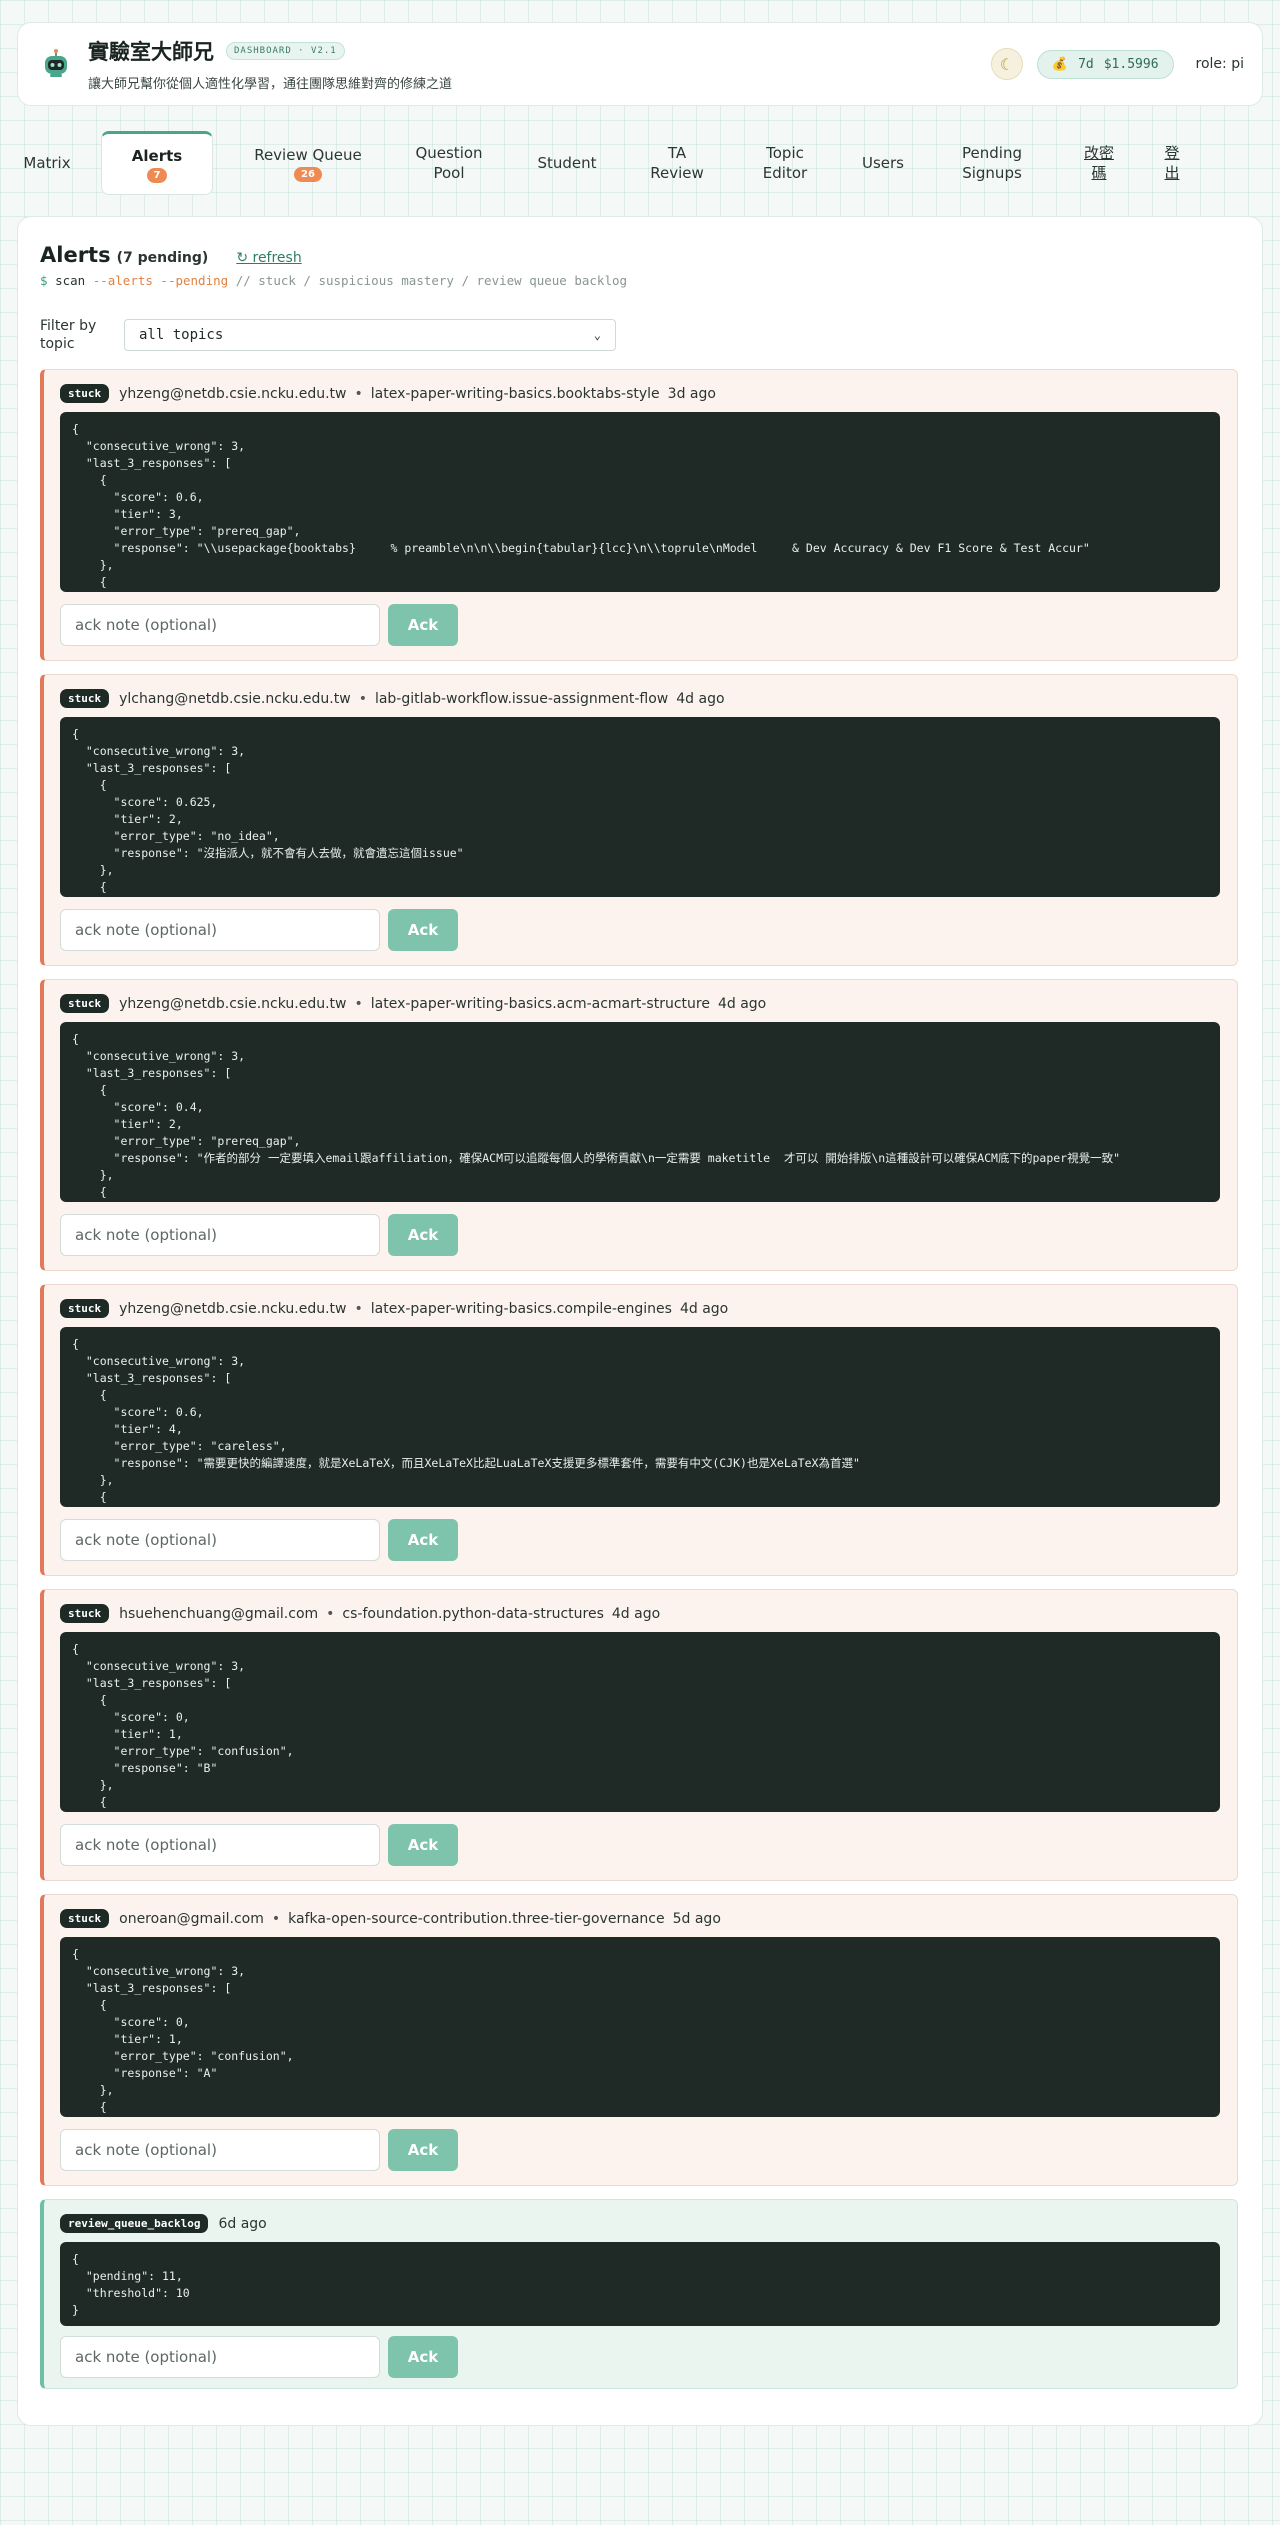 The width and height of the screenshot is (1280, 2525). Describe the element at coordinates (134, 2223) in the screenshot. I see `alert-type-tag: review_queue_backlog` at that location.